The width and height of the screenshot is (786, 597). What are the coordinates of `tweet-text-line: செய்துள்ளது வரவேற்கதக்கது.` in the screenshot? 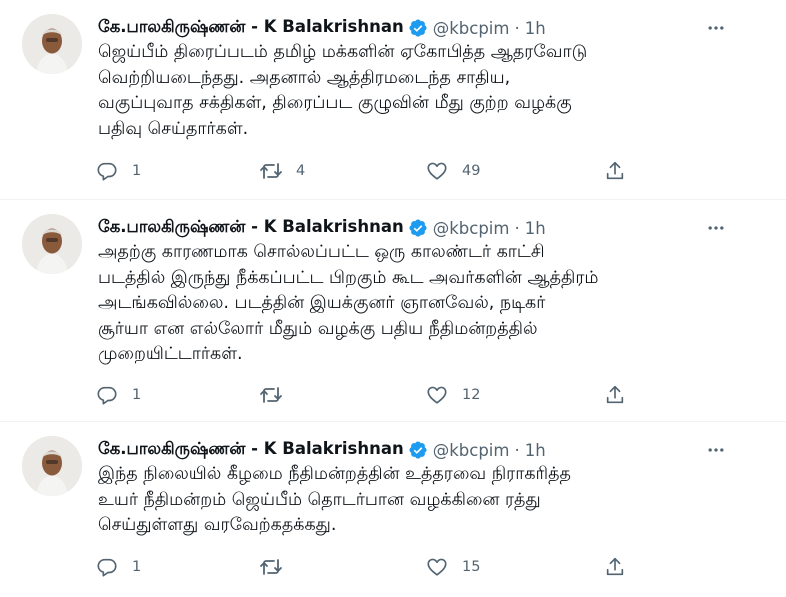 It's located at (217, 525).